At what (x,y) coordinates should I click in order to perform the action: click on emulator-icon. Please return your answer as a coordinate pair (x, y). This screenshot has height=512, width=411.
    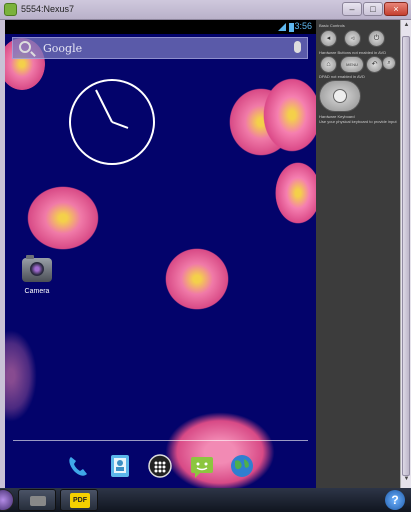
    Looking at the image, I should click on (38, 501).